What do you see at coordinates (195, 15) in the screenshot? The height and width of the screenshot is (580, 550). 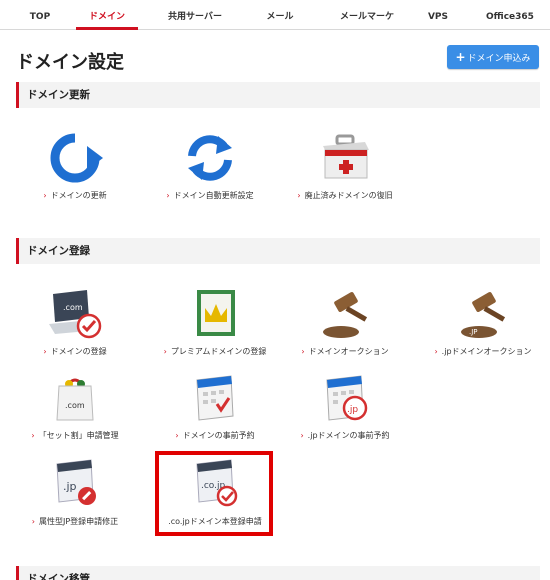 I see `tab-shared-server: 共用サーバー` at bounding box center [195, 15].